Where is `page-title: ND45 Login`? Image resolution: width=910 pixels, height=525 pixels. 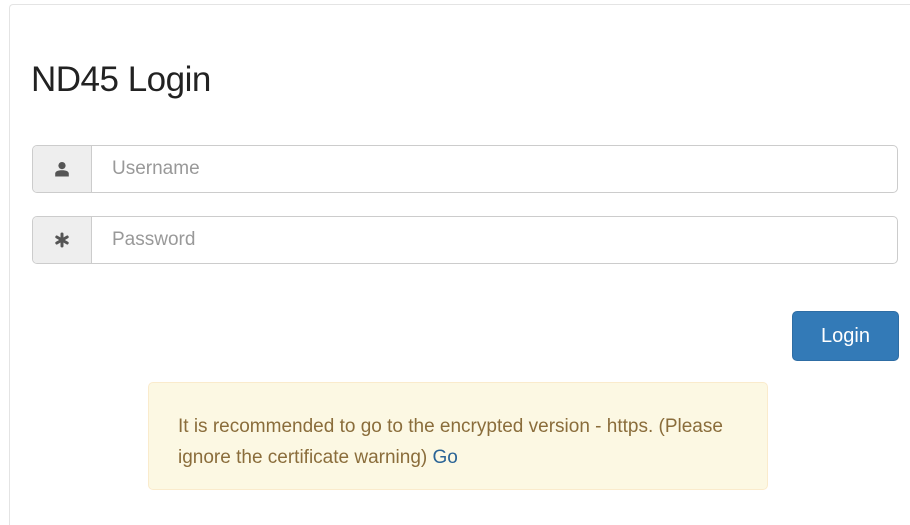
page-title: ND45 Login is located at coordinates (121, 79).